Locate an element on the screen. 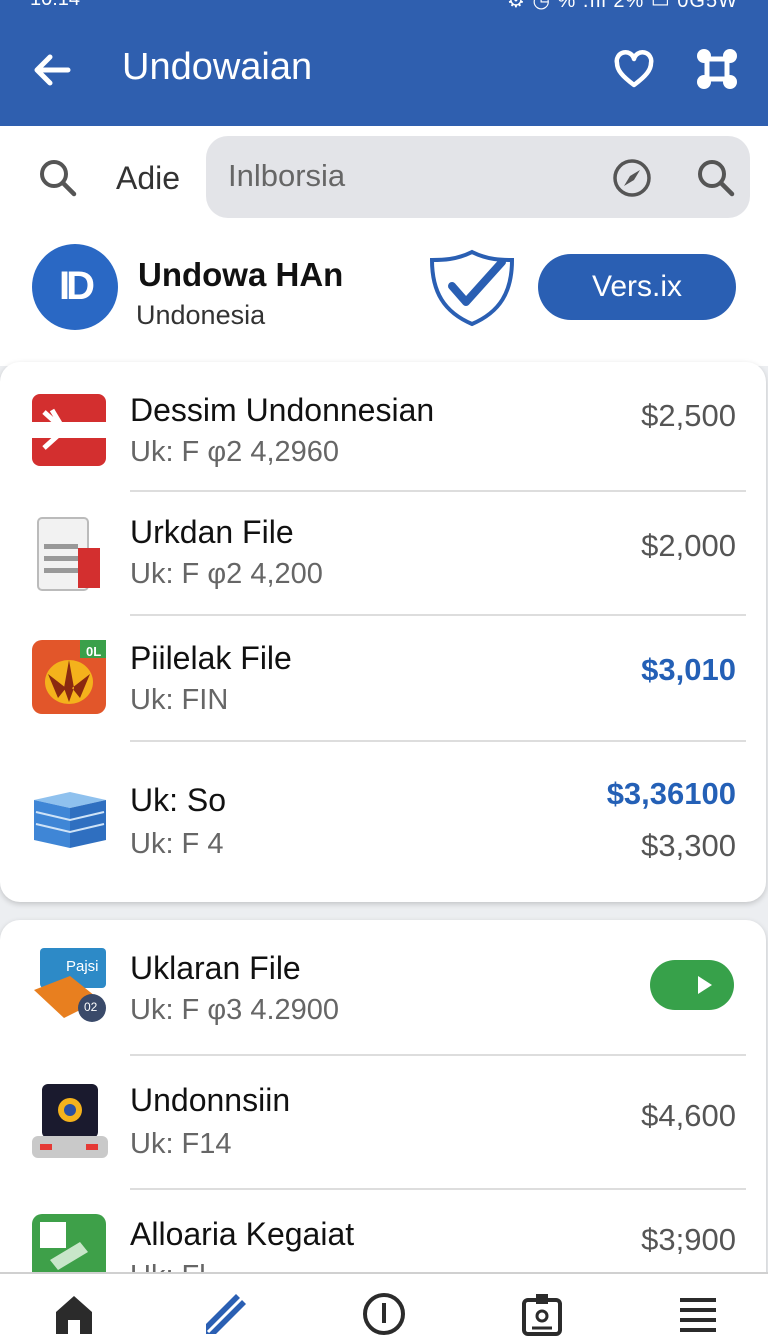  item-subtitle: Uk: F φ2 4,2960 is located at coordinates (235, 452).